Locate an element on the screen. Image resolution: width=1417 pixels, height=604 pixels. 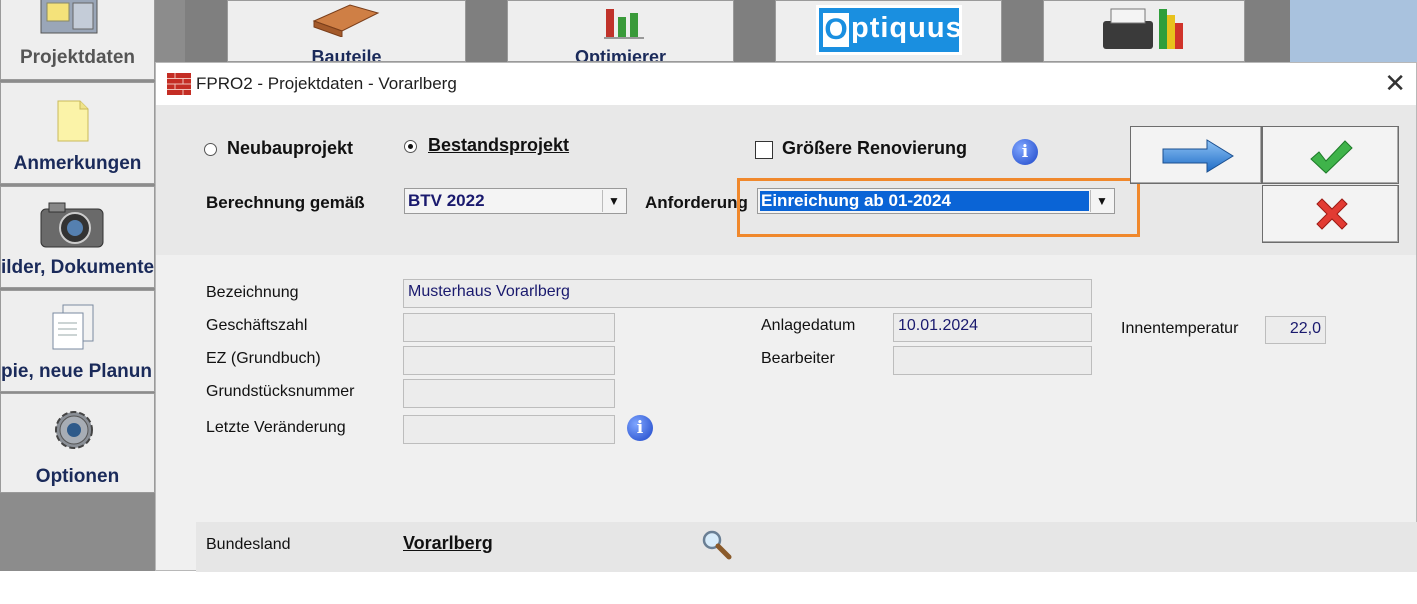
cancel-x-icon is located at coordinates (1332, 214).